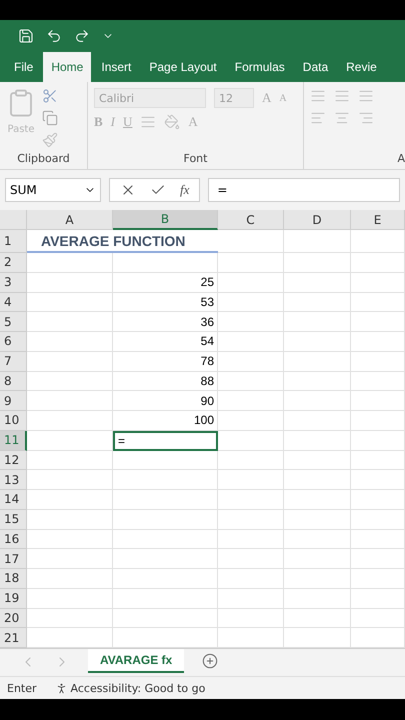 The height and width of the screenshot is (720, 405). I want to click on row-header: 20, so click(13, 618).